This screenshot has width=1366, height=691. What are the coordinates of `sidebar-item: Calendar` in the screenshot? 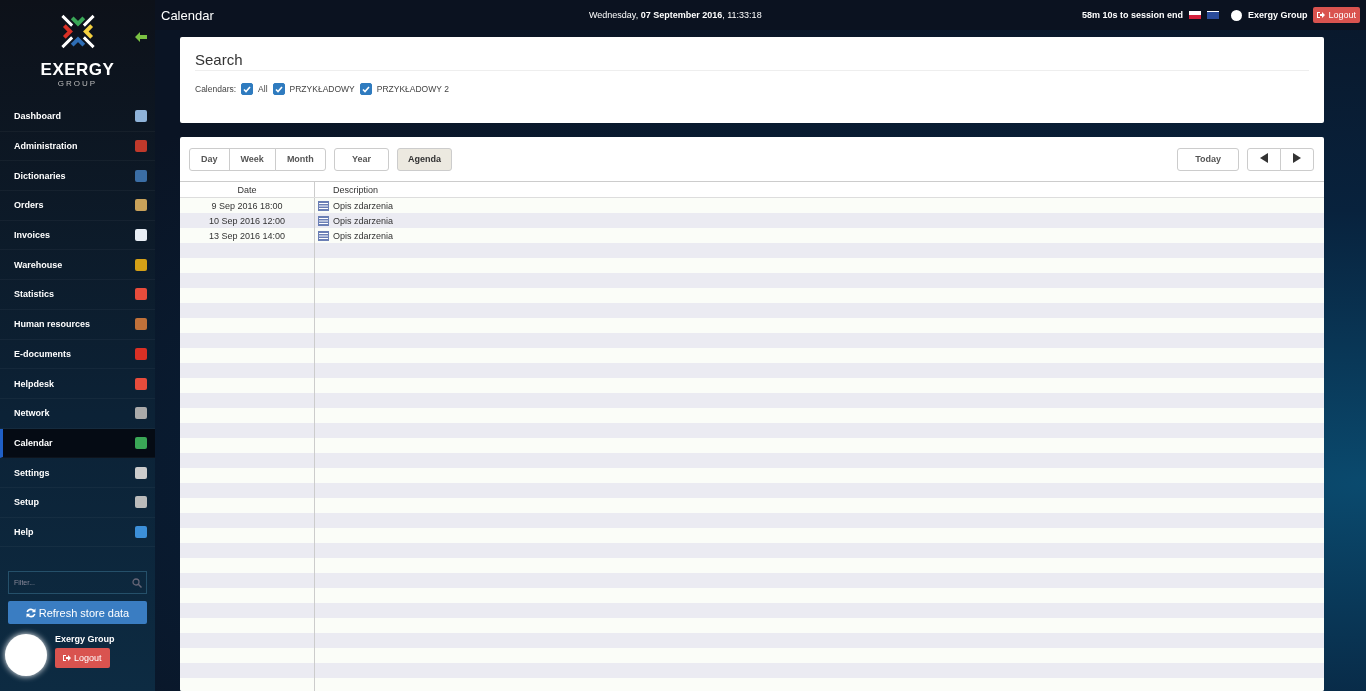 It's located at (77, 443).